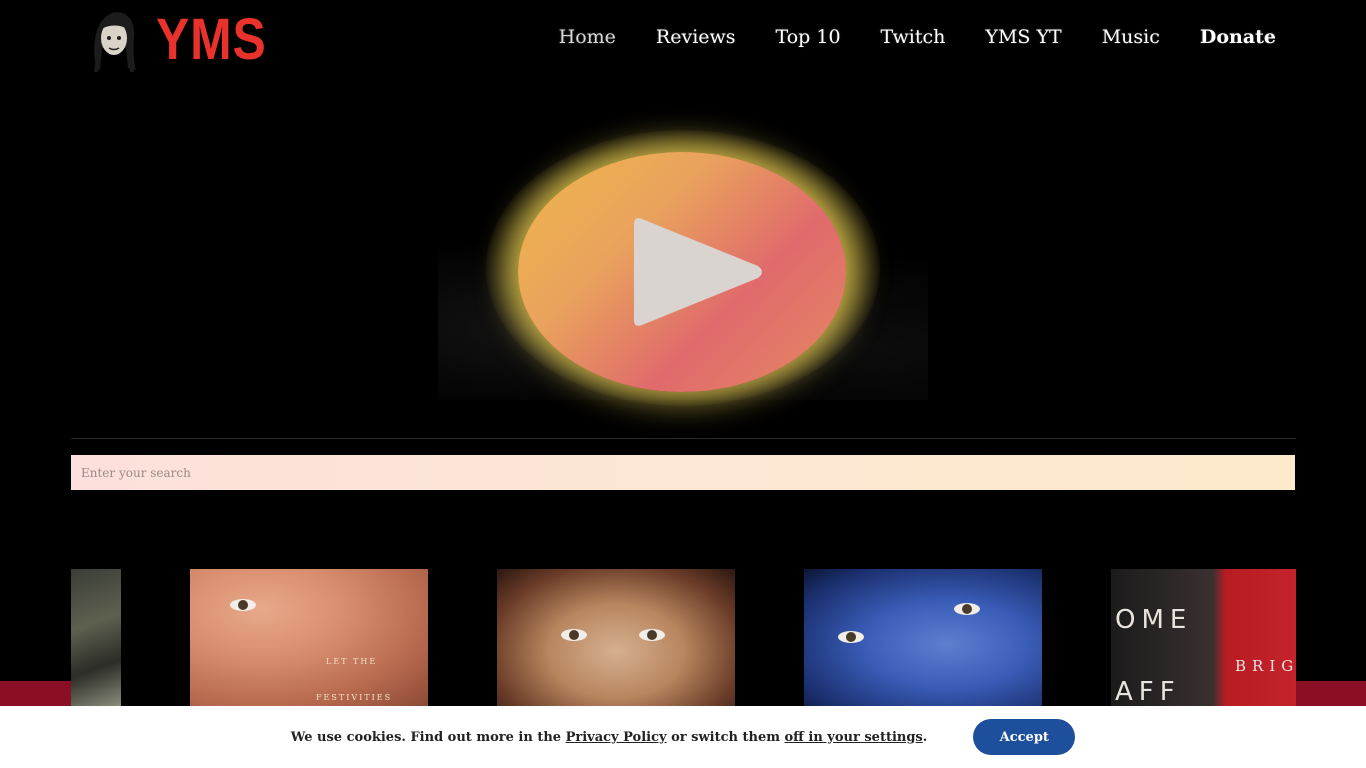 This screenshot has width=1366, height=768. I want to click on accept-cookies-button: Accept, so click(1024, 737).